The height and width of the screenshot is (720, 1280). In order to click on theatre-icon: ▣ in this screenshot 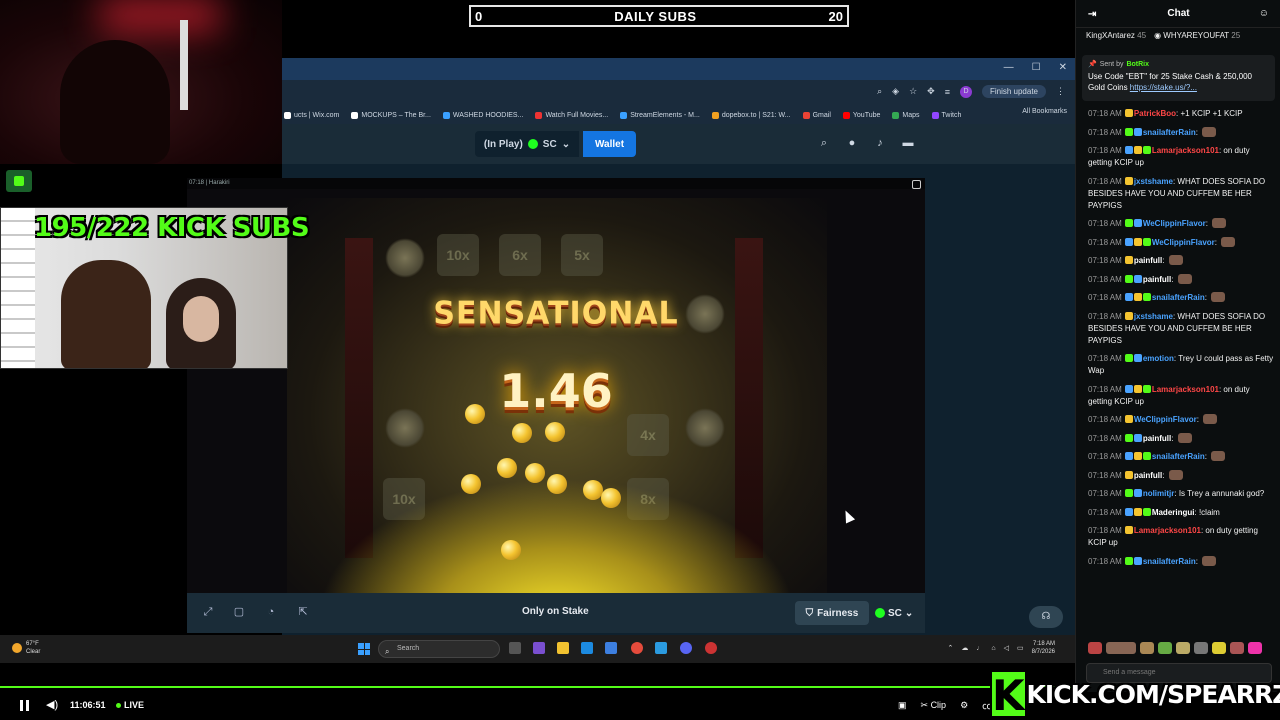, I will do `click(902, 705)`.